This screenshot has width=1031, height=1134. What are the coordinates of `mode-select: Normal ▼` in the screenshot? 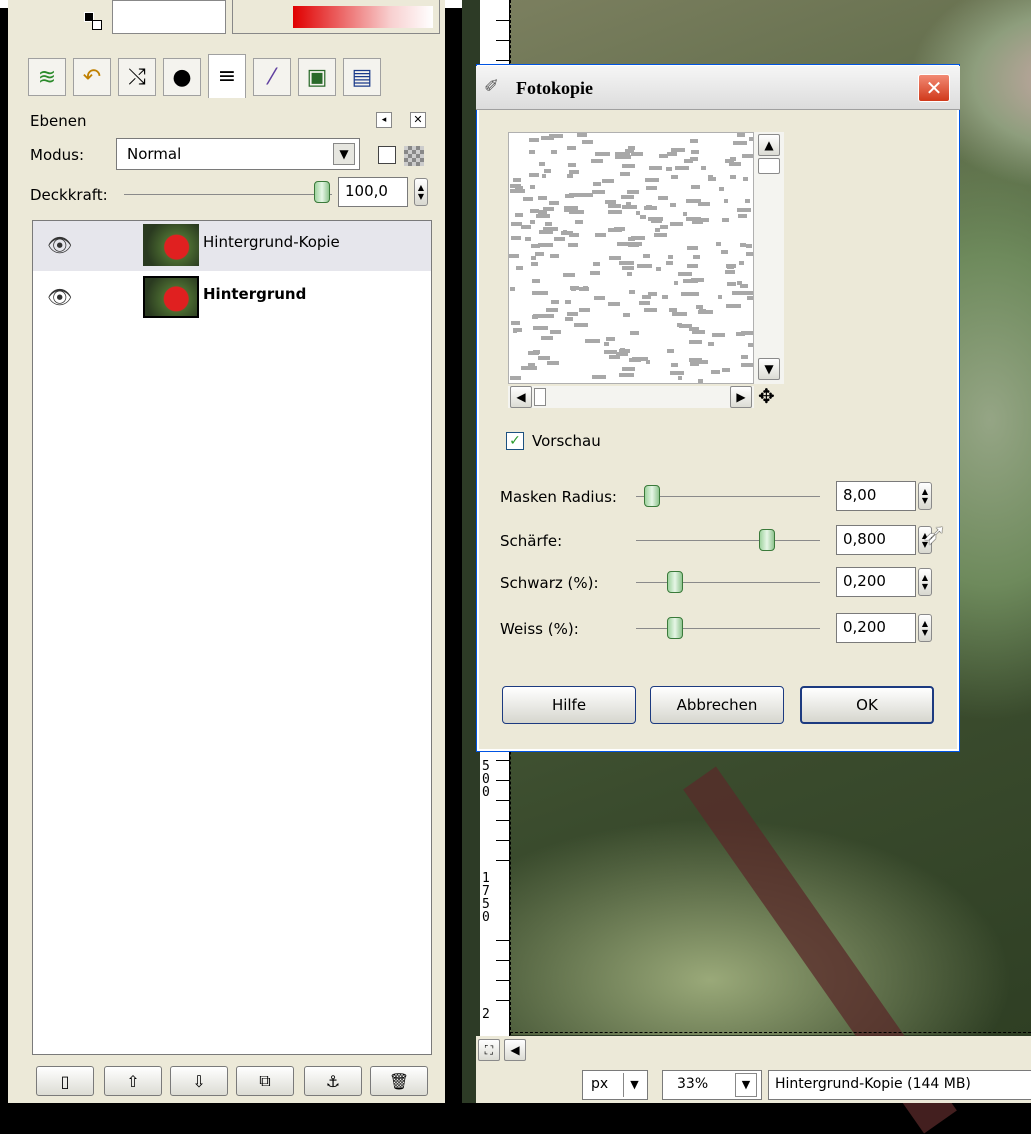 It's located at (238, 154).